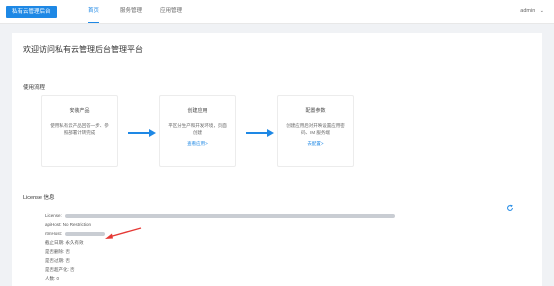  I want to click on license-row-license: License:, so click(220, 215).